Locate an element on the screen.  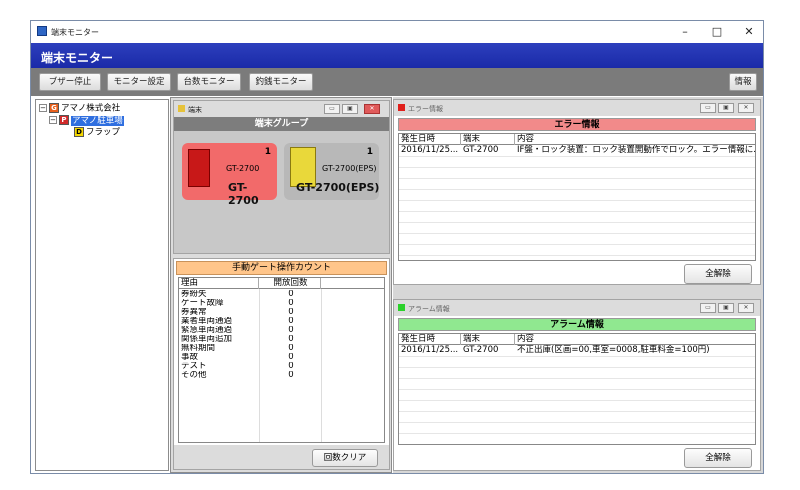
table-row: 関係車両追加 0 is located at coordinates (281, 339).